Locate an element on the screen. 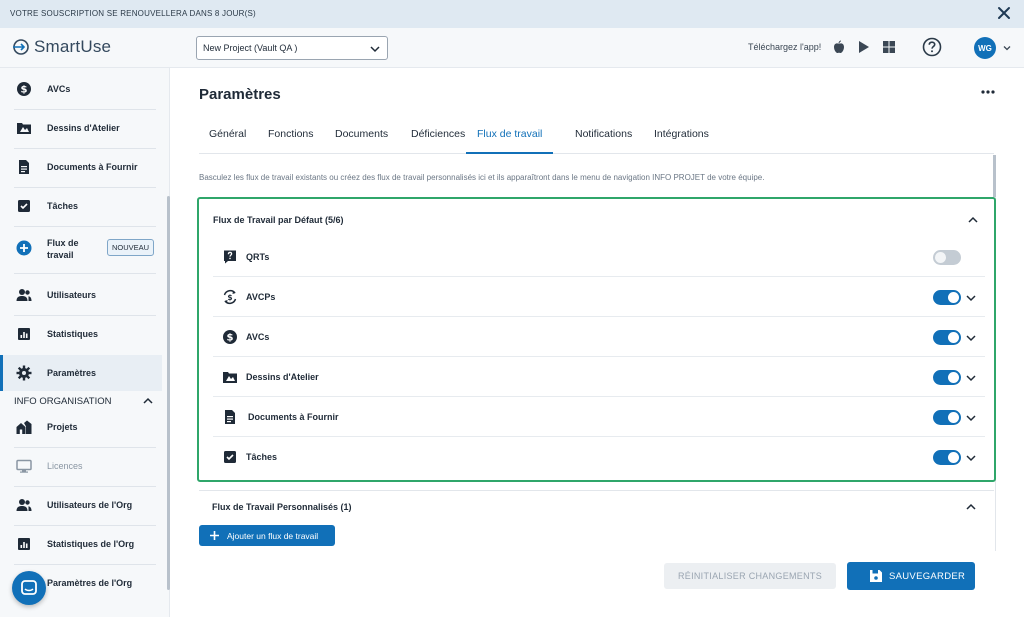 This screenshot has width=1024, height=617. monitor-icon is located at coordinates (24, 466).